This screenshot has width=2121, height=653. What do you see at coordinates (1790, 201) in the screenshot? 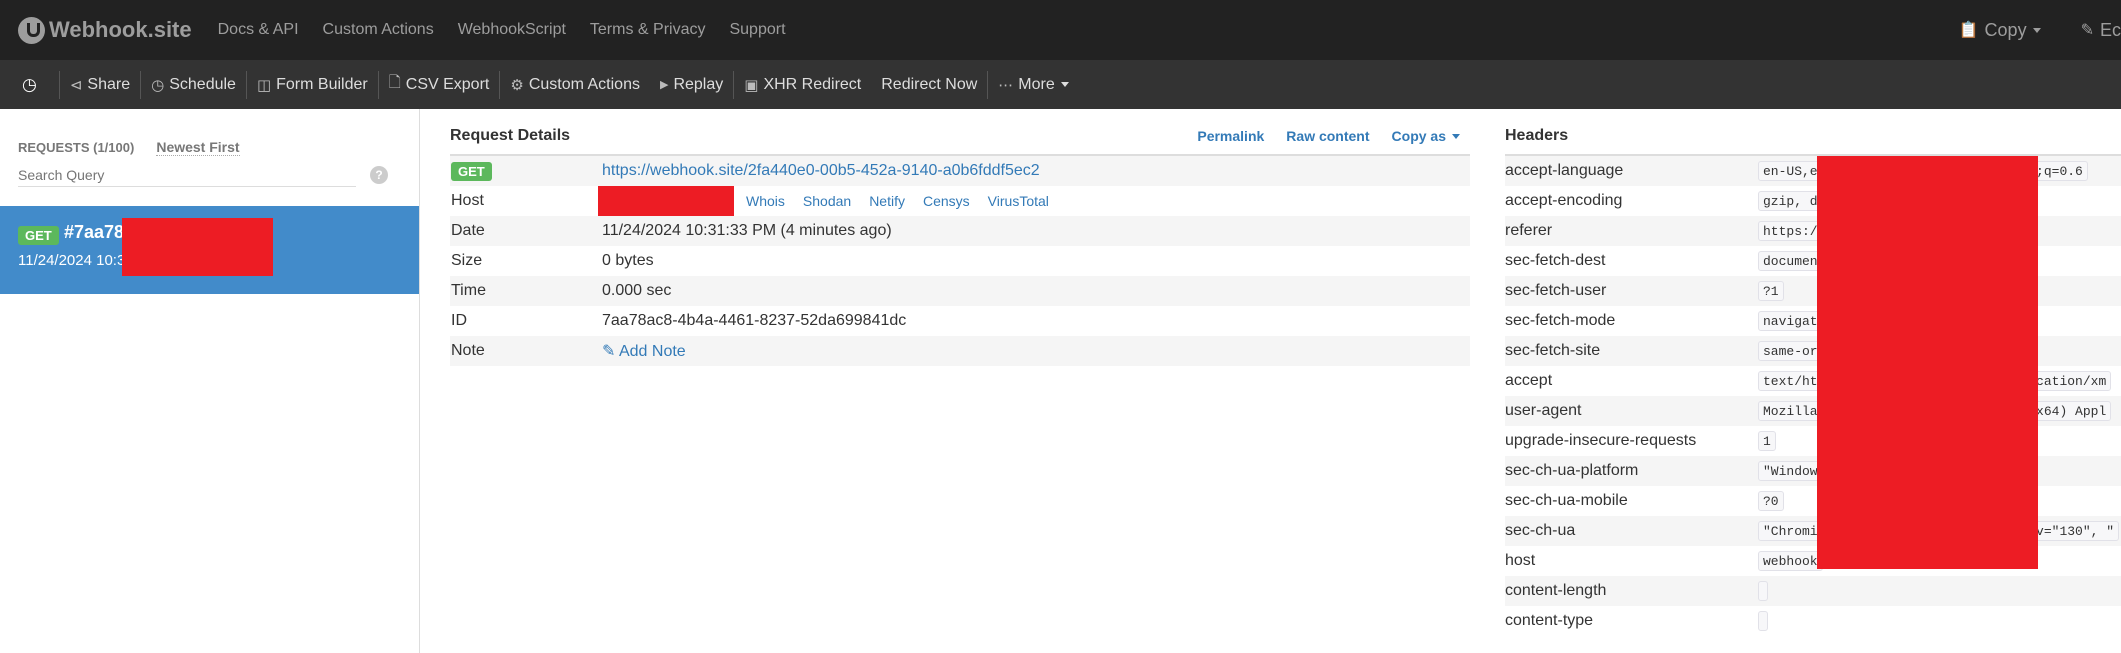
I see `header-value: gzip, d` at bounding box center [1790, 201].